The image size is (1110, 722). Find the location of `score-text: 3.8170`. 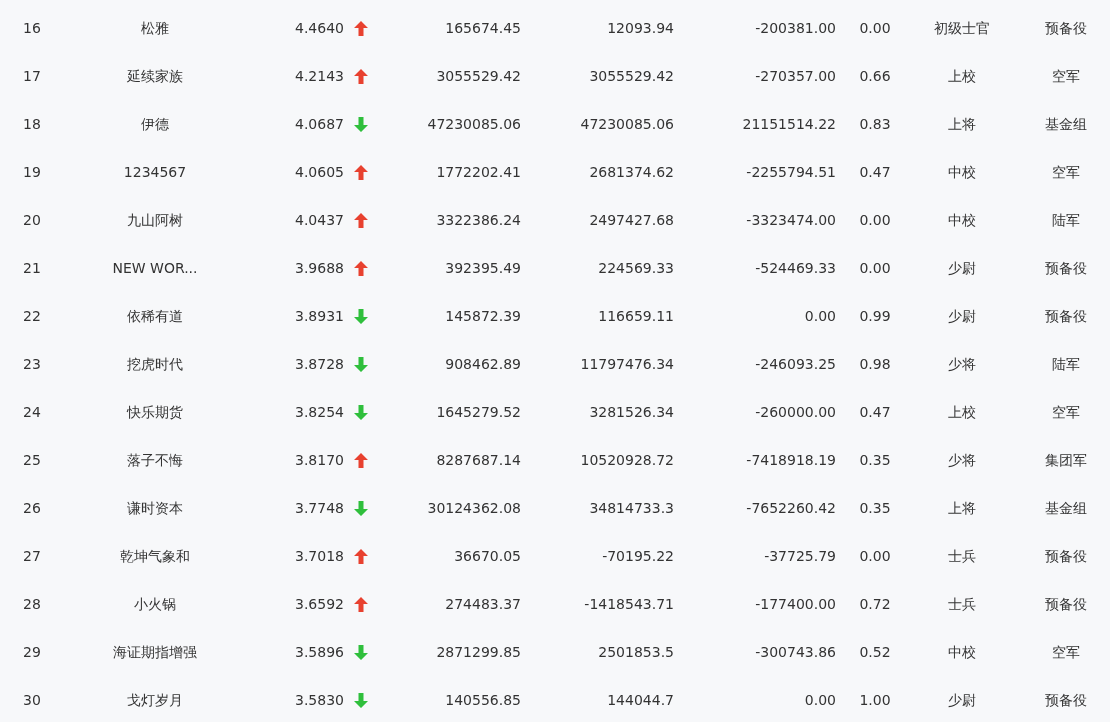

score-text: 3.8170 is located at coordinates (319, 460).